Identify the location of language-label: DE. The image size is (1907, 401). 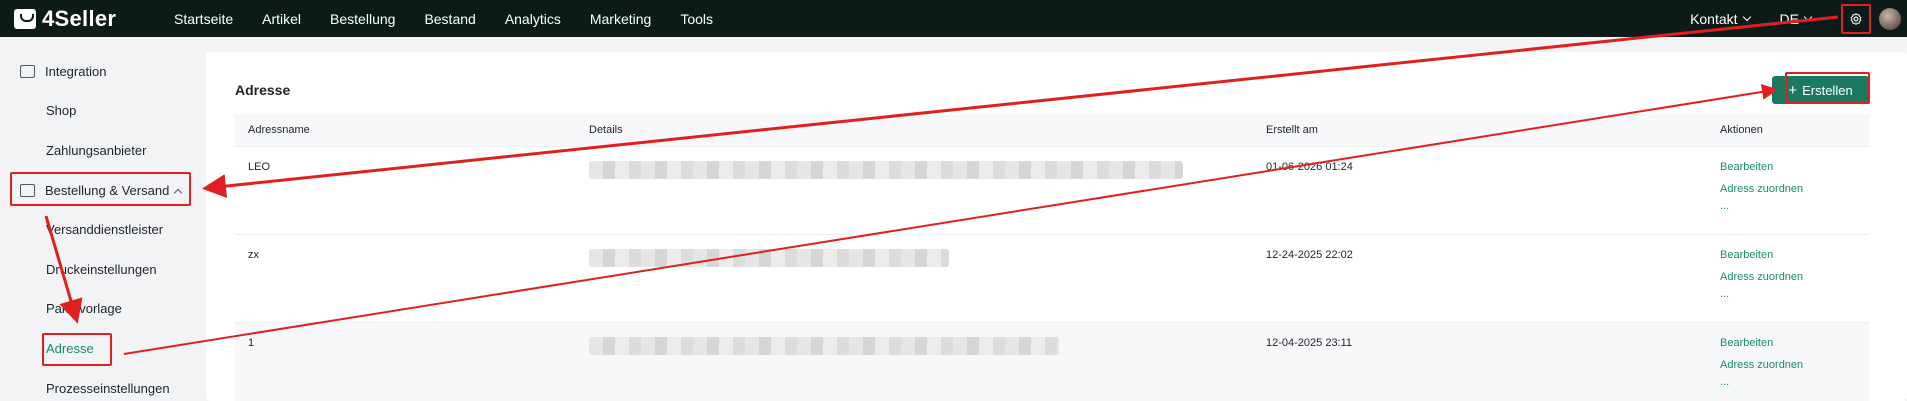
(1789, 18).